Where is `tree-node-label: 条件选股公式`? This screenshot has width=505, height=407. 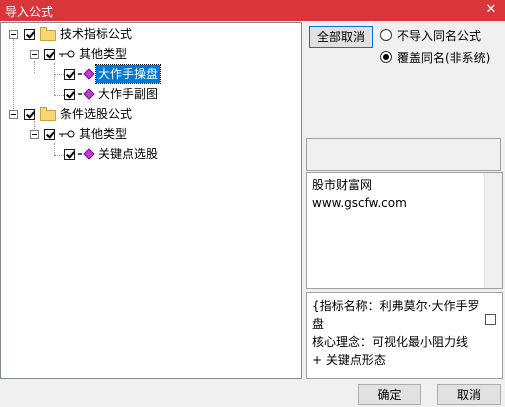 tree-node-label: 条件选股公式 is located at coordinates (96, 114).